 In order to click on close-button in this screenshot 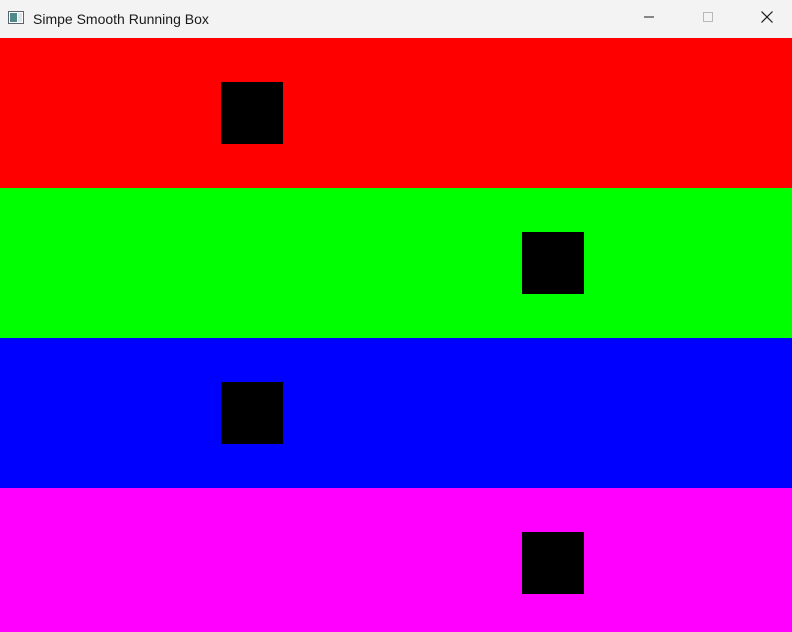, I will do `click(765, 19)`.